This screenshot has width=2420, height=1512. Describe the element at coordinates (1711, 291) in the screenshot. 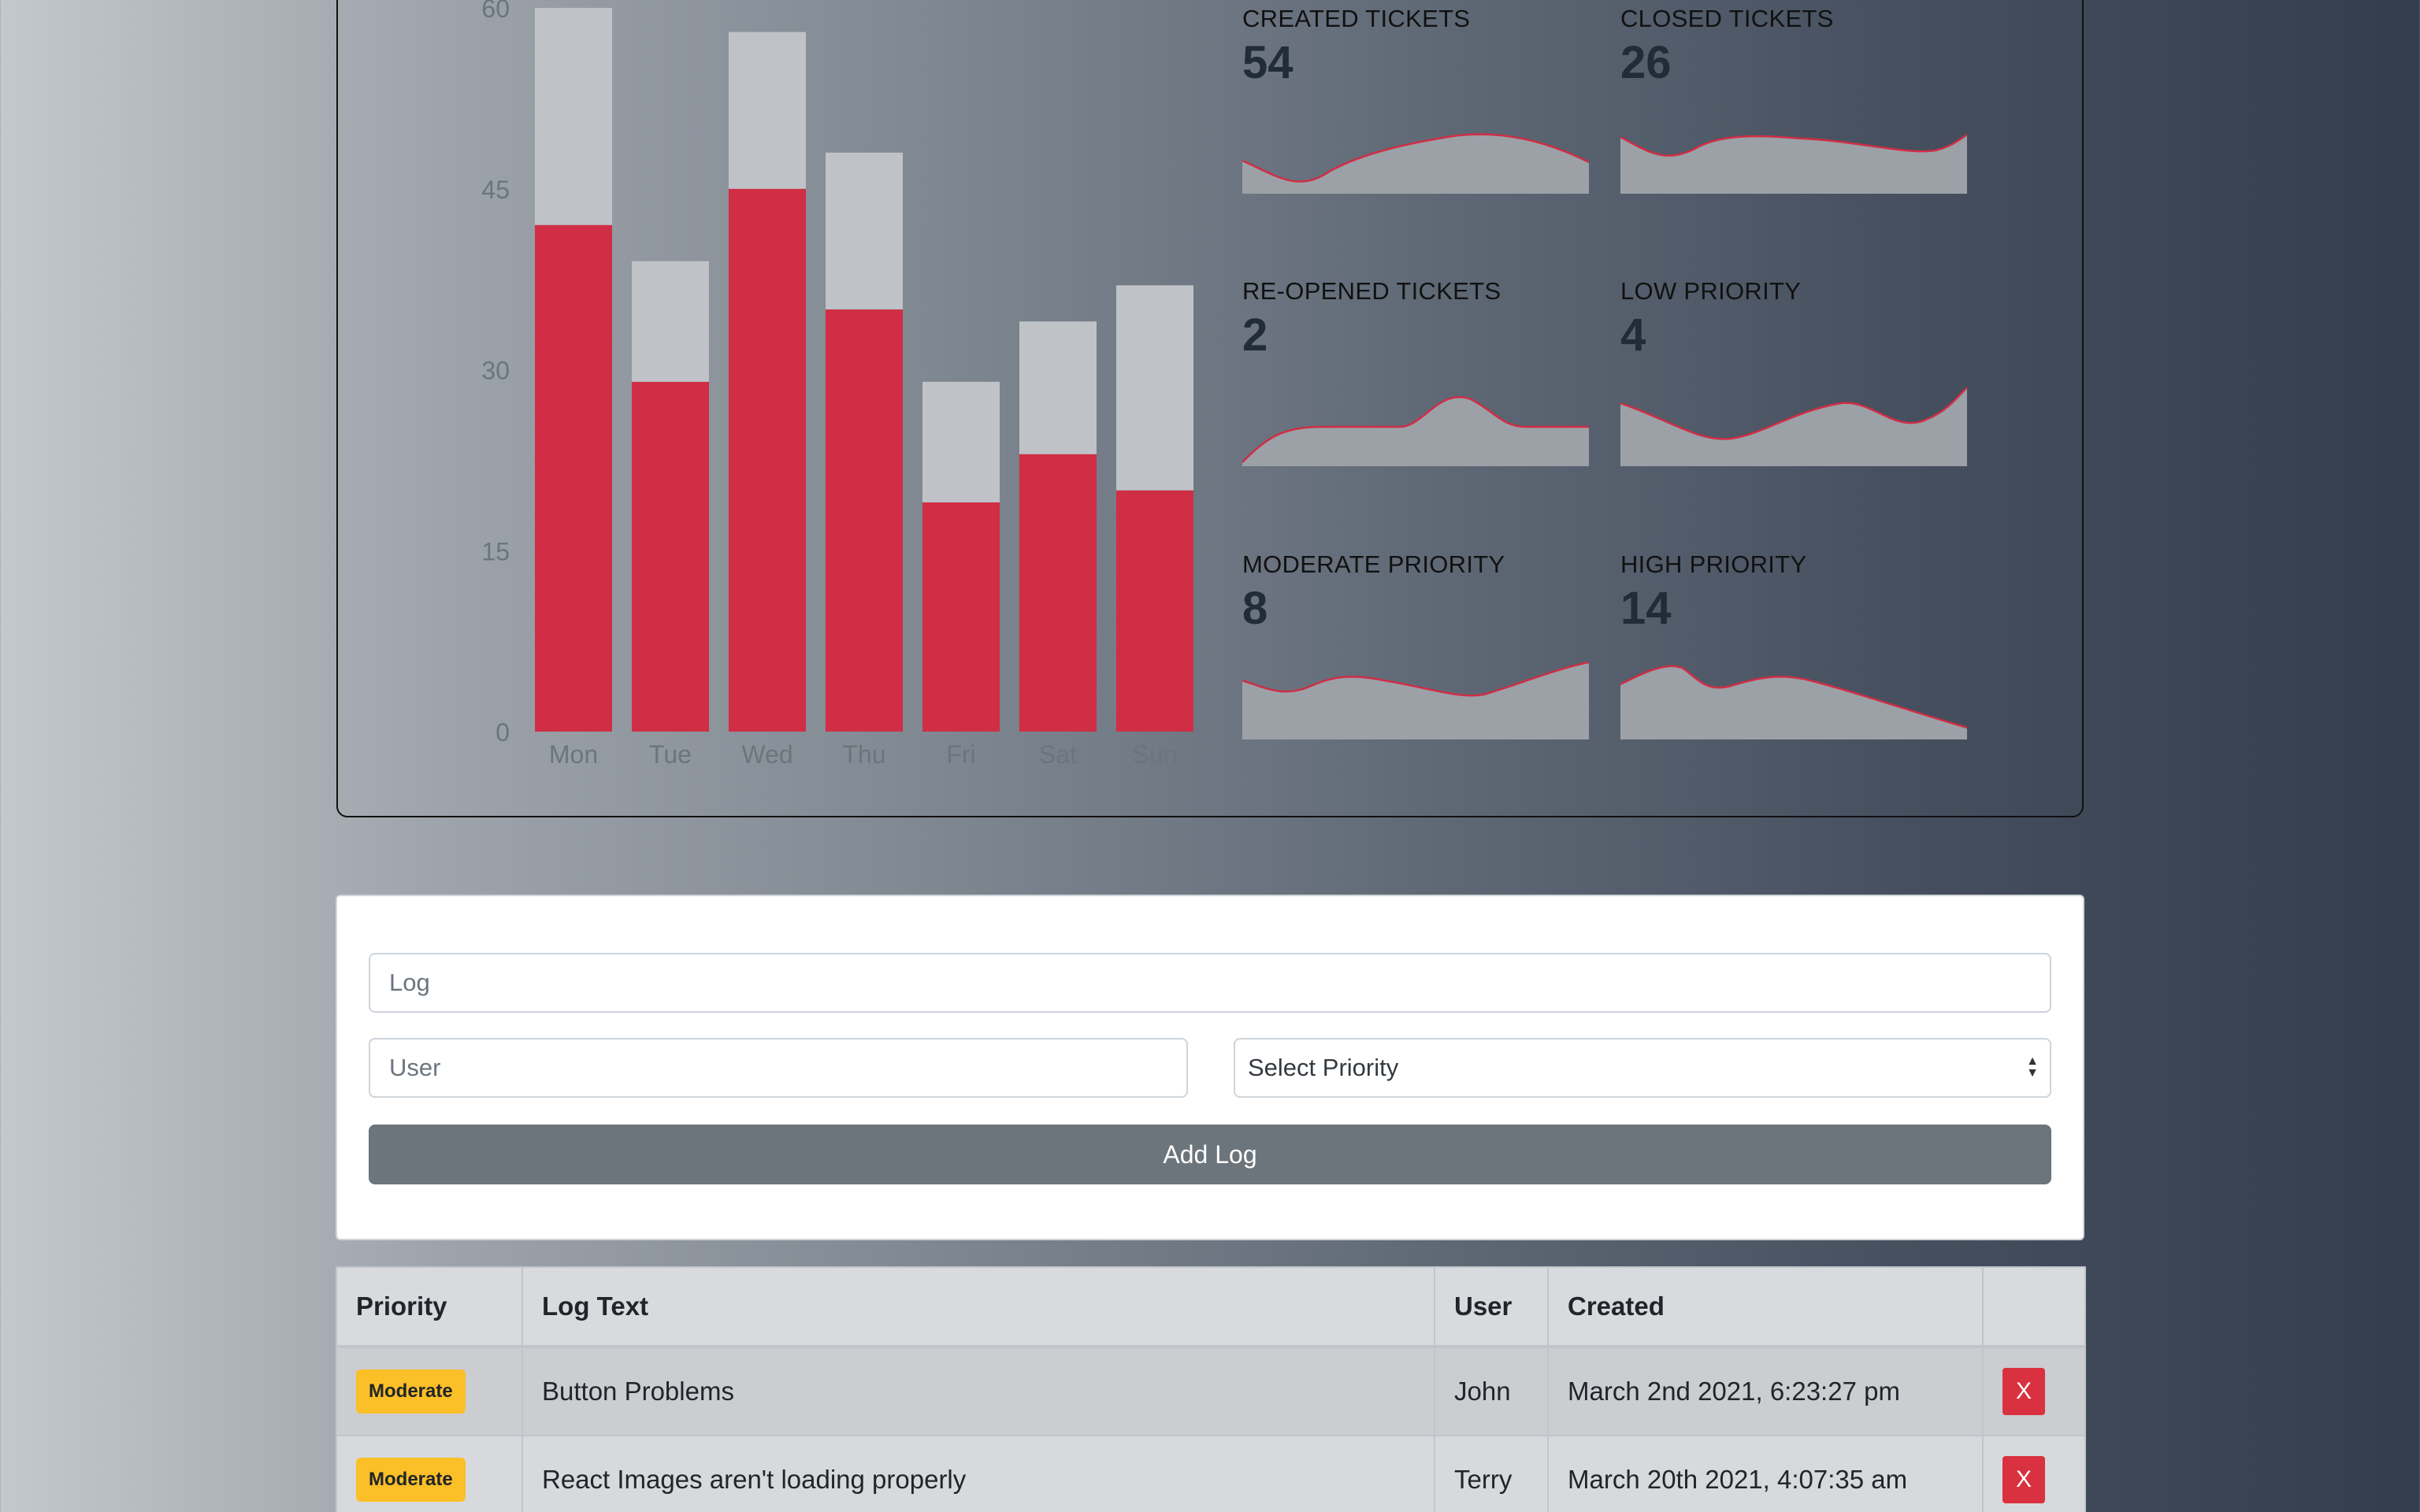

I see `stat-label: LOW PRIORITY` at that location.